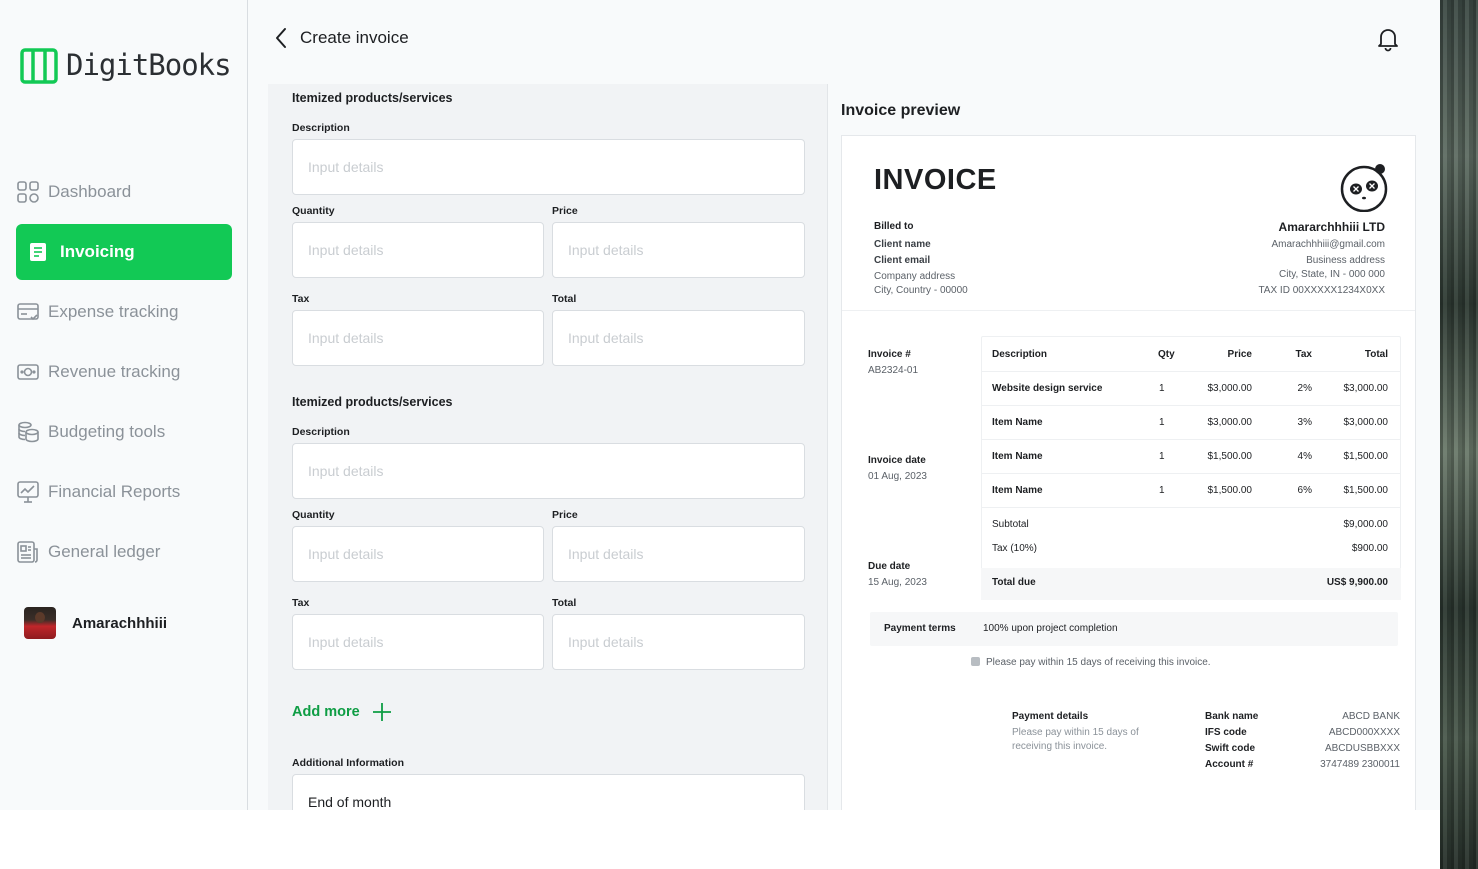 This screenshot has height=869, width=1478. I want to click on subtotal-value: $9,000.00, so click(1366, 524).